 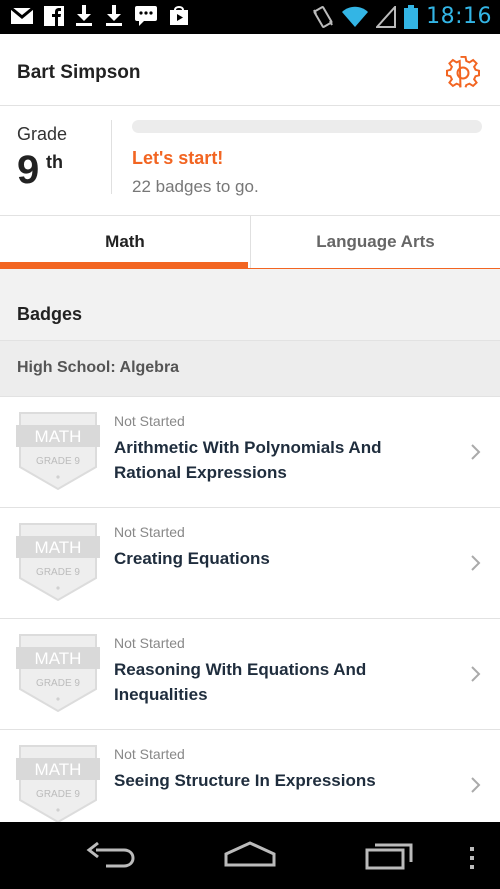 What do you see at coordinates (250, 304) in the screenshot?
I see `badges-header: Badges` at bounding box center [250, 304].